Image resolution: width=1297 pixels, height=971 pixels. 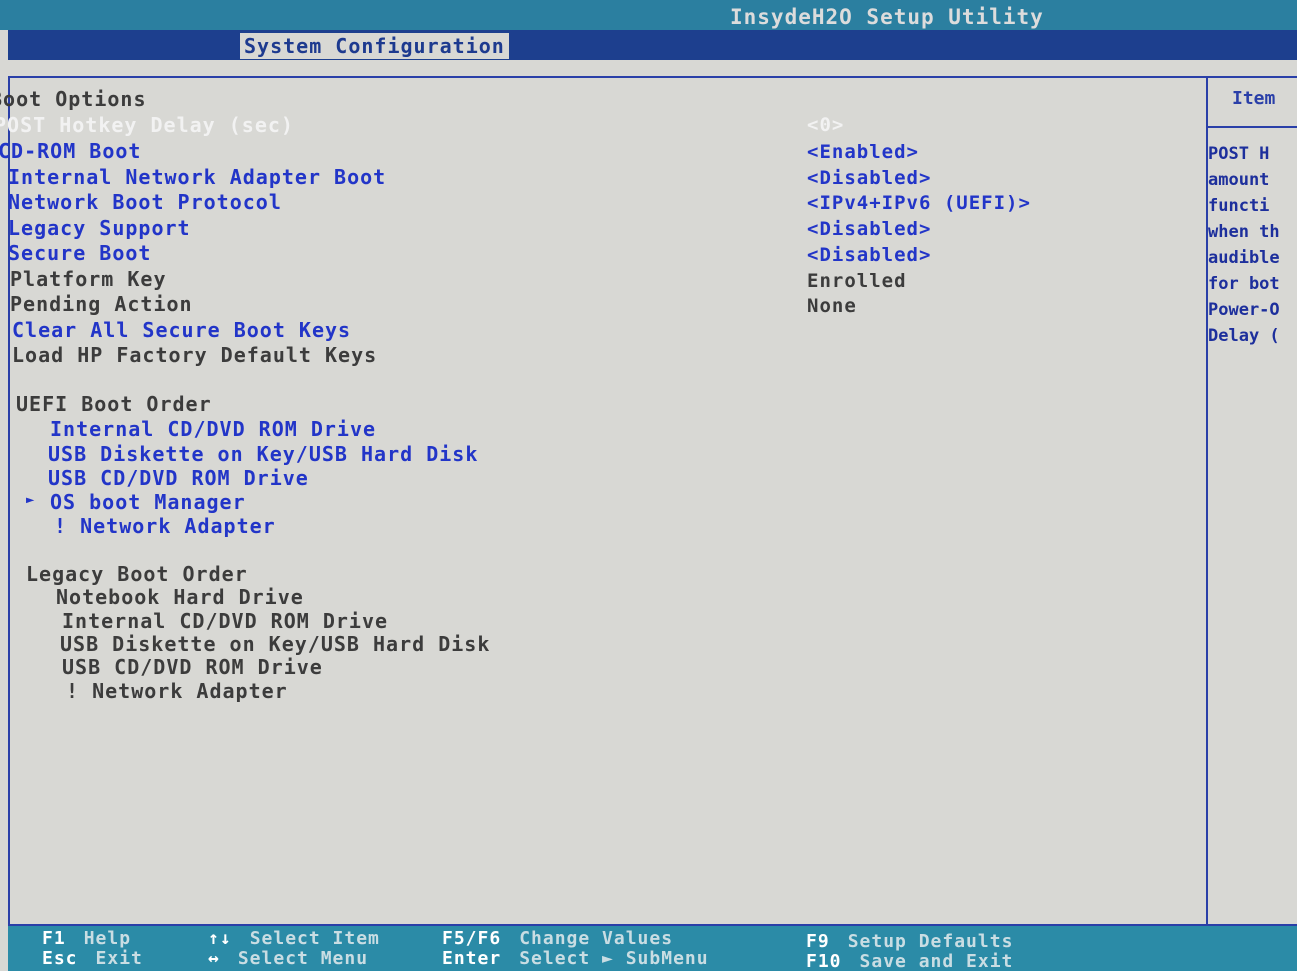 I want to click on uefi-boot-item-internal-cd-dvd: Internal CD/DVD ROM Drive, so click(x=213, y=429).